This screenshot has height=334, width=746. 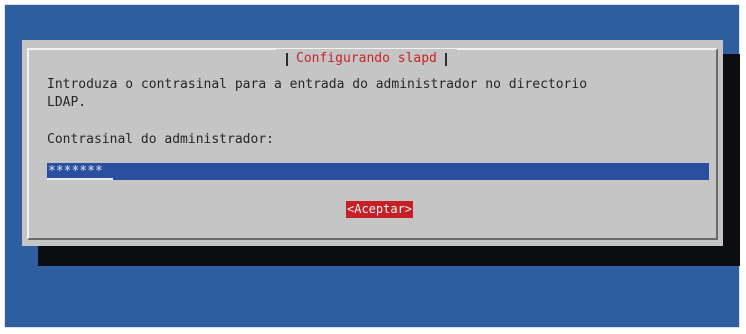 I want to click on title-left-tick, so click(x=287, y=59).